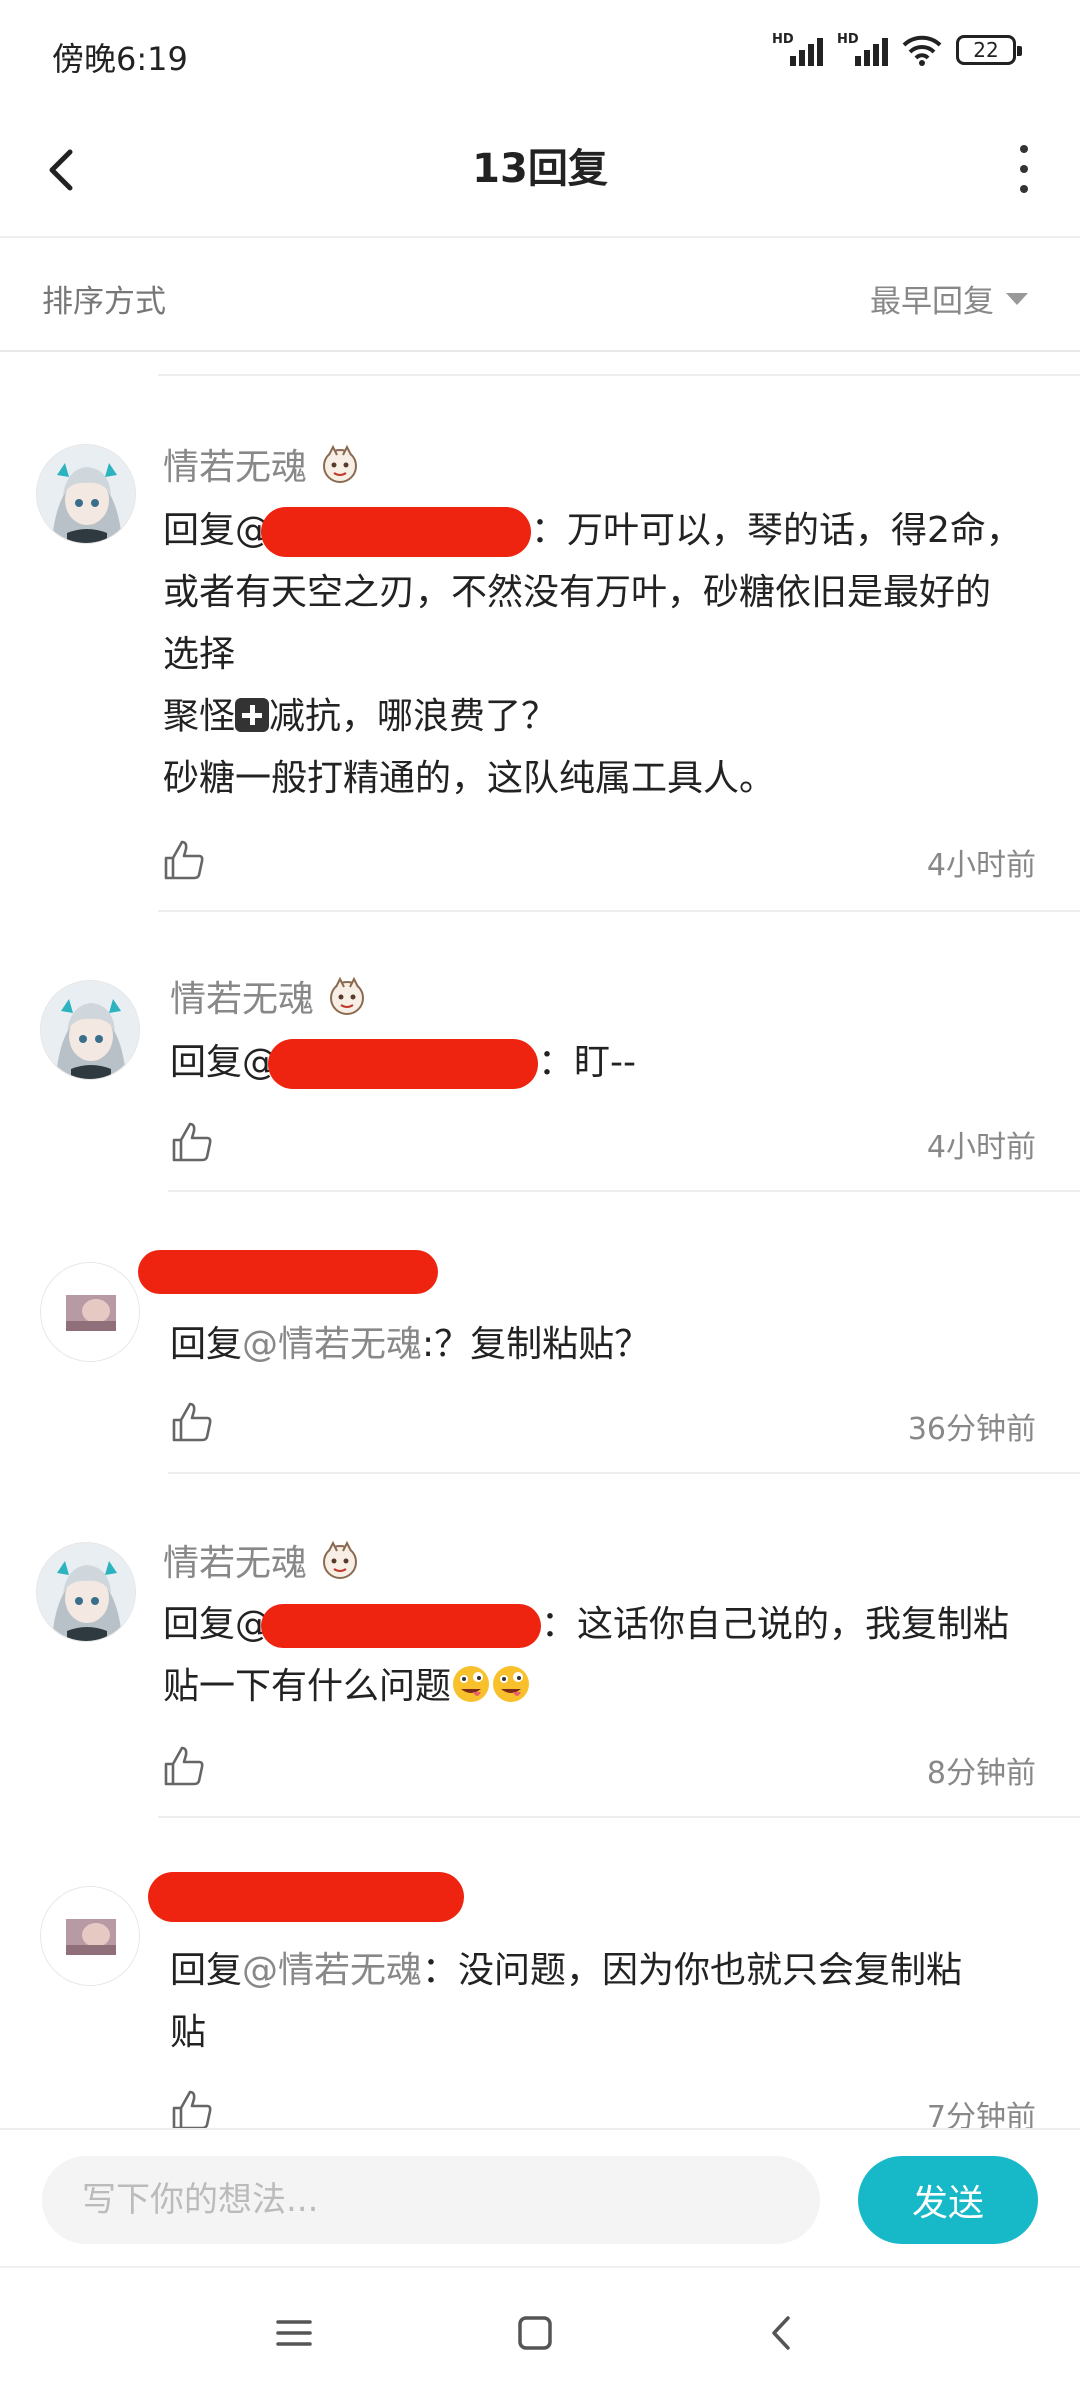 Image resolution: width=1080 pixels, height=2400 pixels. Describe the element at coordinates (540, 296) in the screenshot. I see `sort-bar: 排序方式 最早回复` at that location.